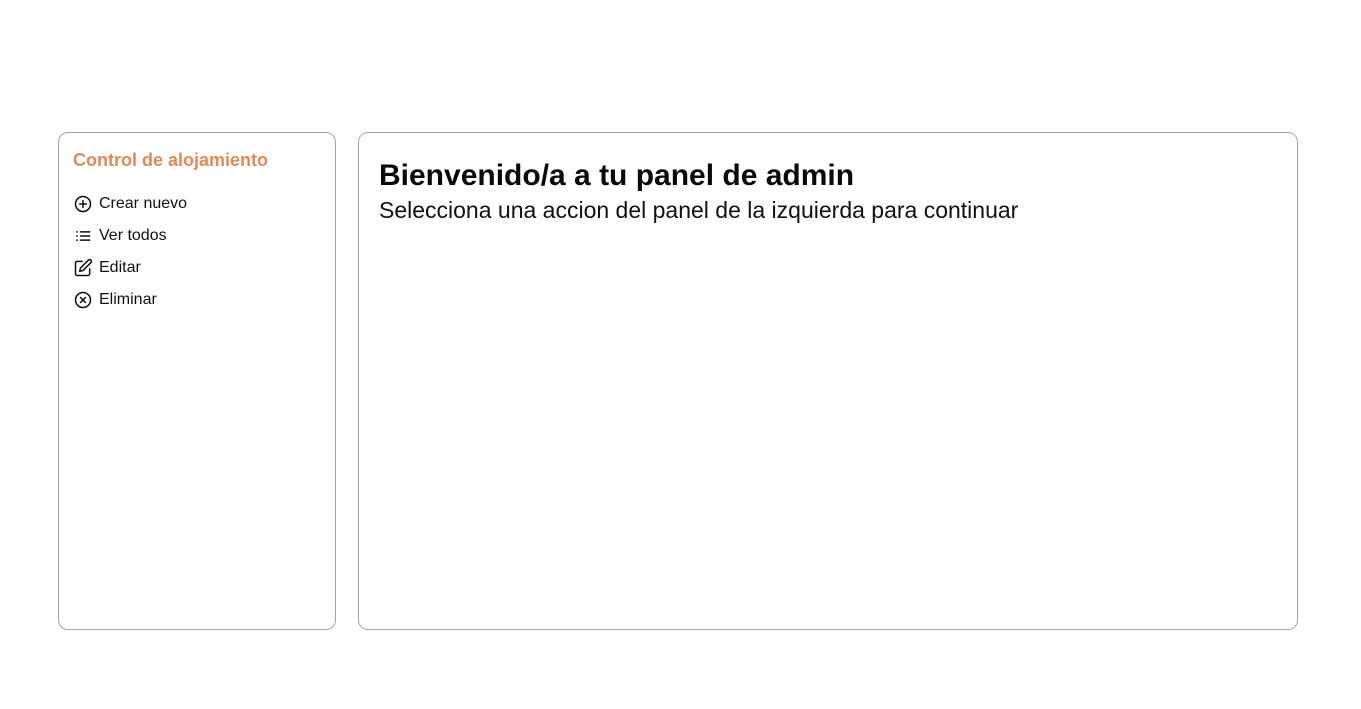  I want to click on sidebar-item-editar: Editar, so click(197, 268).